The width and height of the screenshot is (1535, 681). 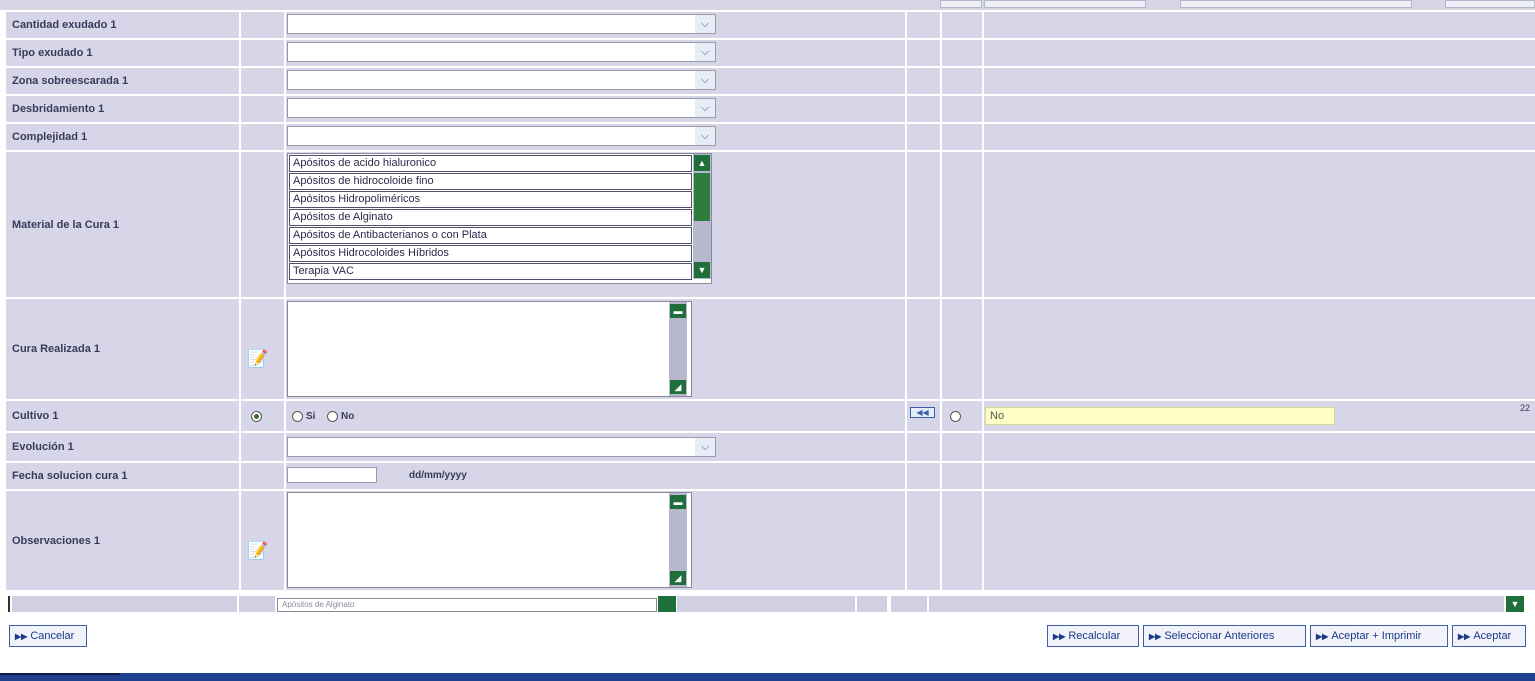 I want to click on select-previous-button: ▶▶ Seleccionar Anteriores, so click(x=1224, y=636).